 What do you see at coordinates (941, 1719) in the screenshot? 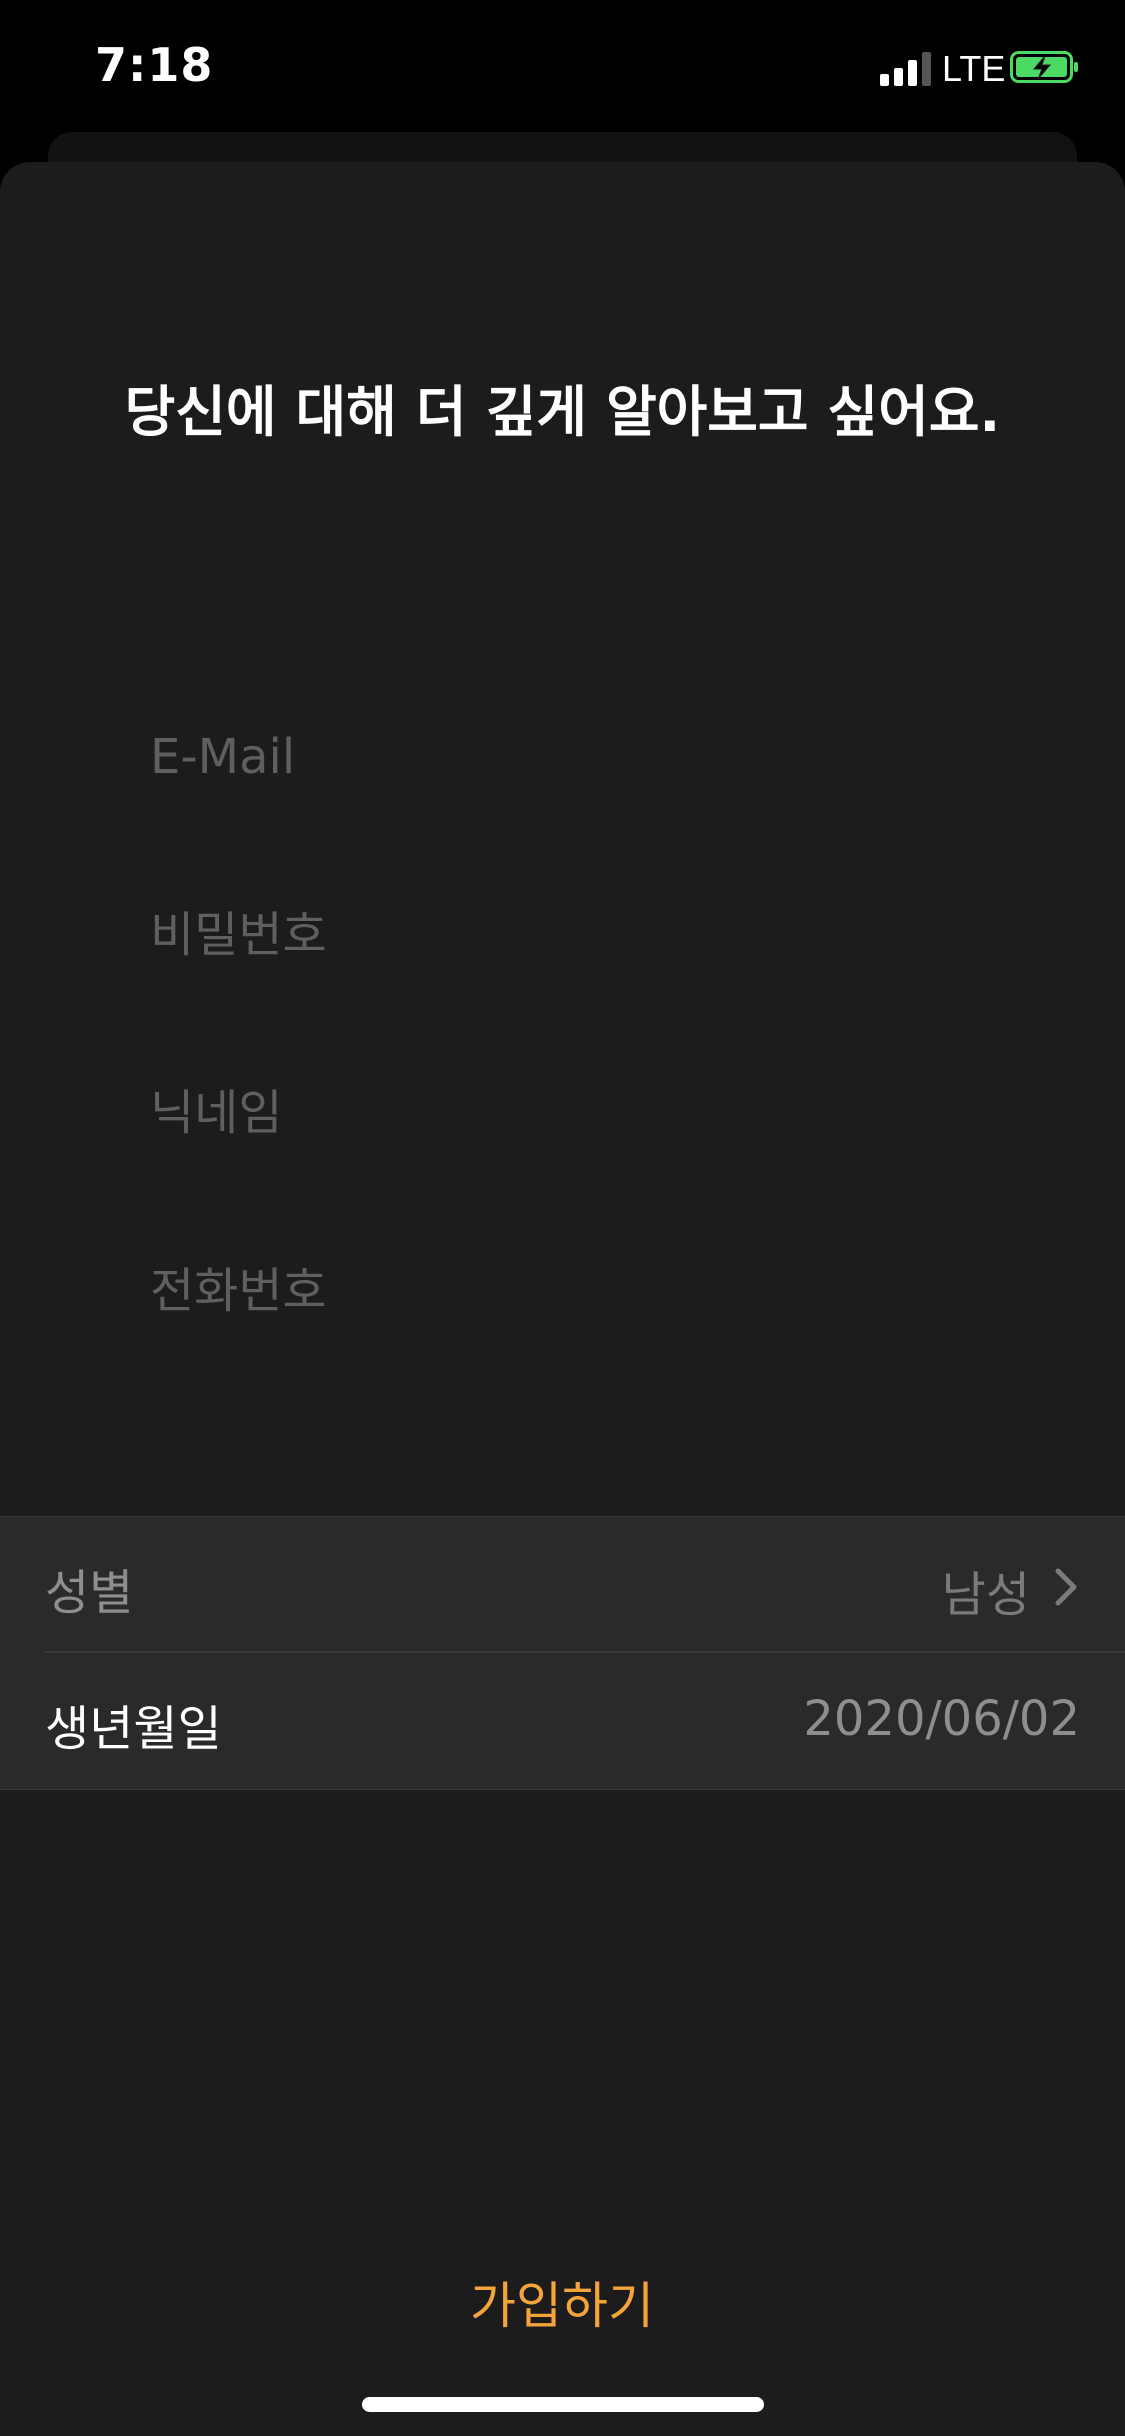
I see `birthdate-value: 2020/06/02` at bounding box center [941, 1719].